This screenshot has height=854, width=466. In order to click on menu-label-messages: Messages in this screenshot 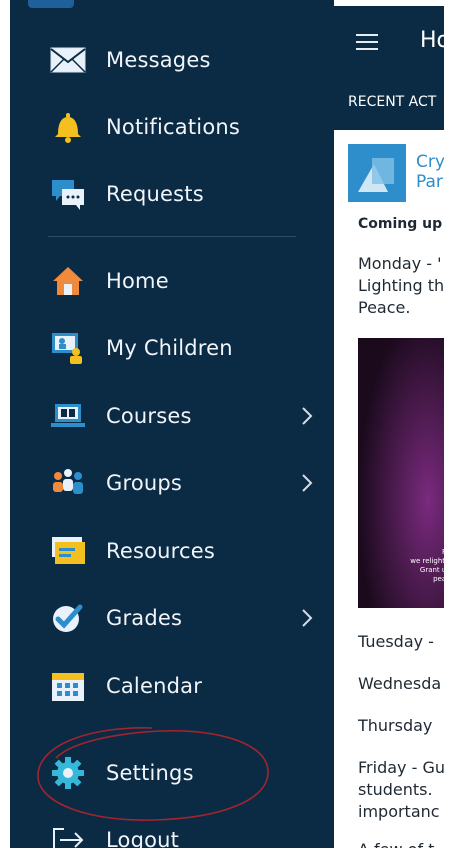, I will do `click(158, 60)`.